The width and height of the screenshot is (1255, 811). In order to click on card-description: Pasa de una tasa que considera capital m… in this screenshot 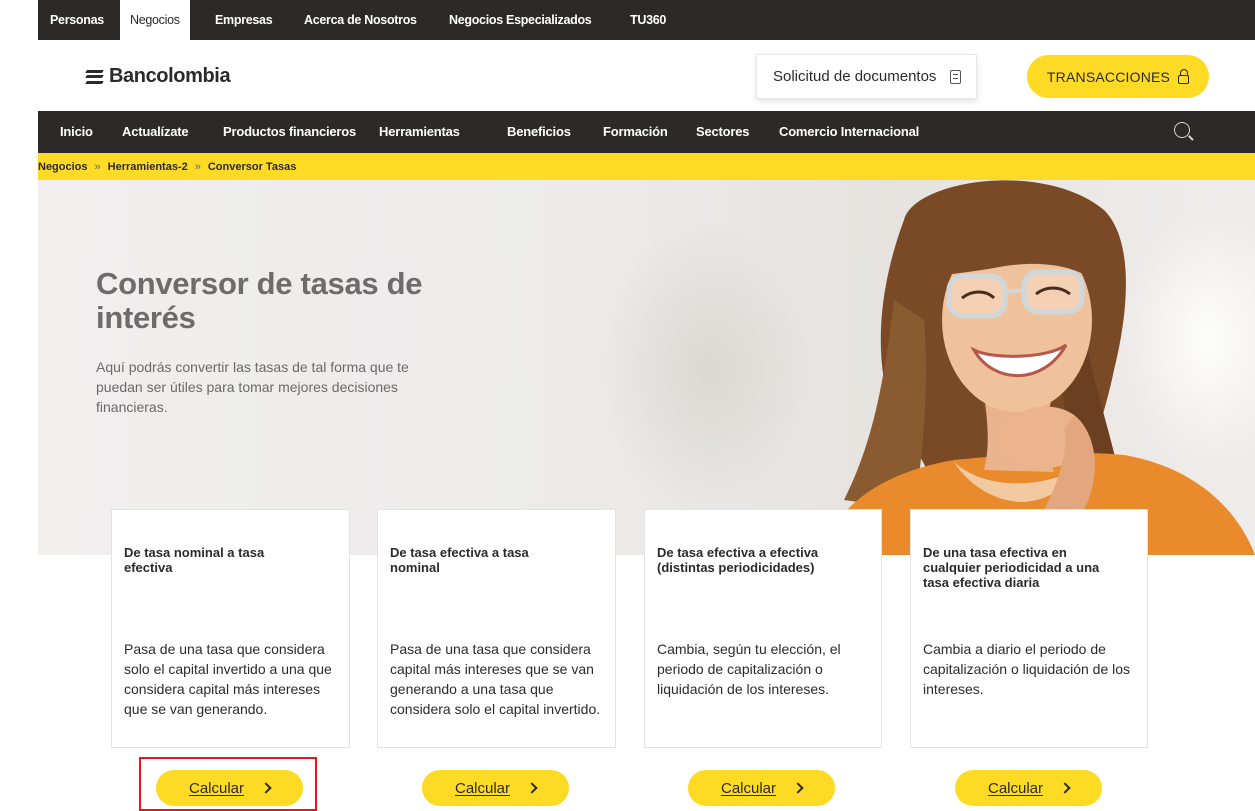, I will do `click(495, 679)`.